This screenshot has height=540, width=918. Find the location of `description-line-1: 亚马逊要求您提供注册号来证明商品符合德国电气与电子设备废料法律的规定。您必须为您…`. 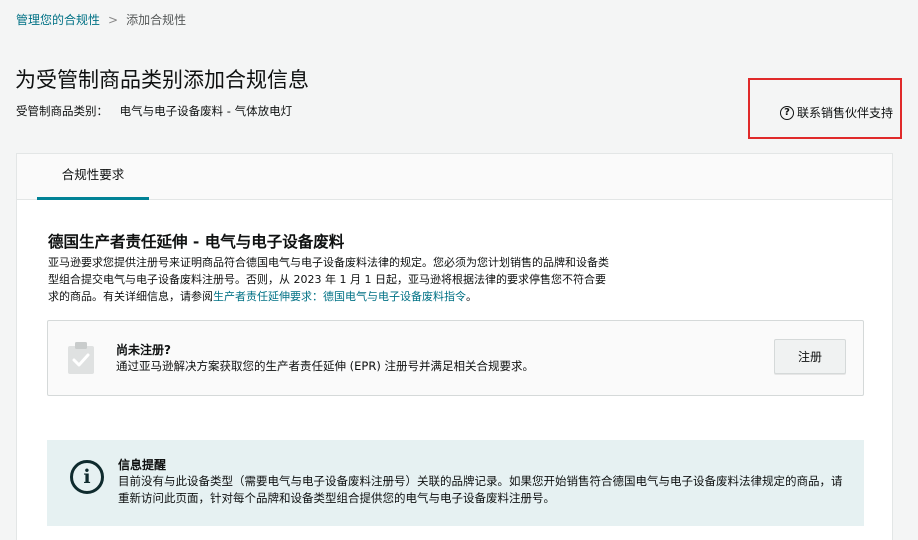

description-line-1: 亚马逊要求您提供注册号来证明商品符合德国电气与电子设备废料法律的规定。您必须为您… is located at coordinates (328, 262).